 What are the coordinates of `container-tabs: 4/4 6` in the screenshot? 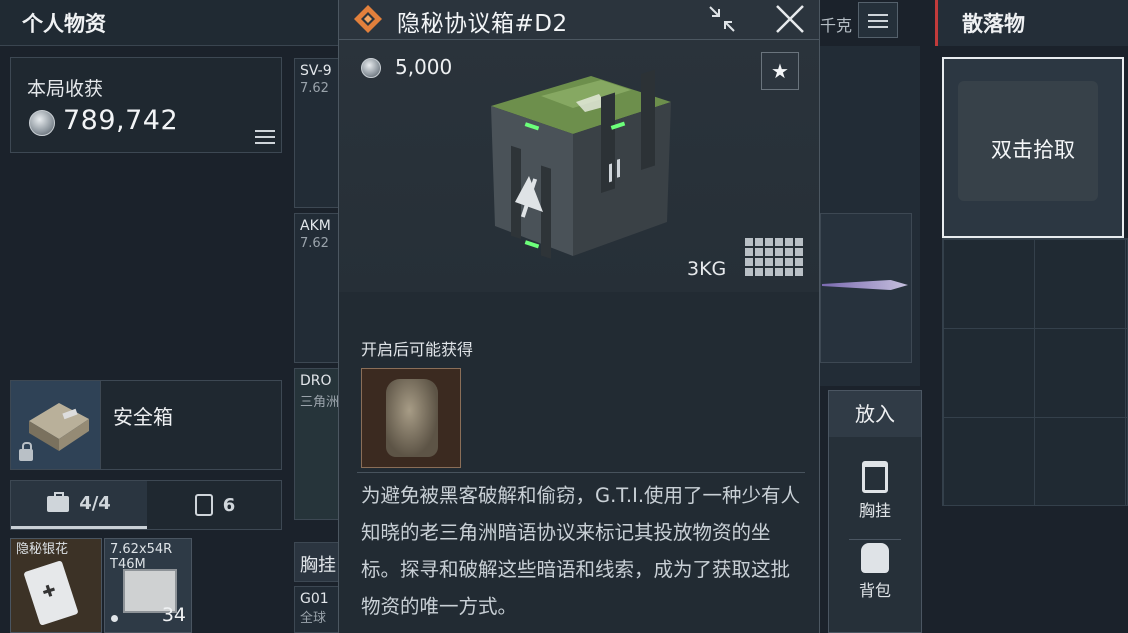 It's located at (146, 505).